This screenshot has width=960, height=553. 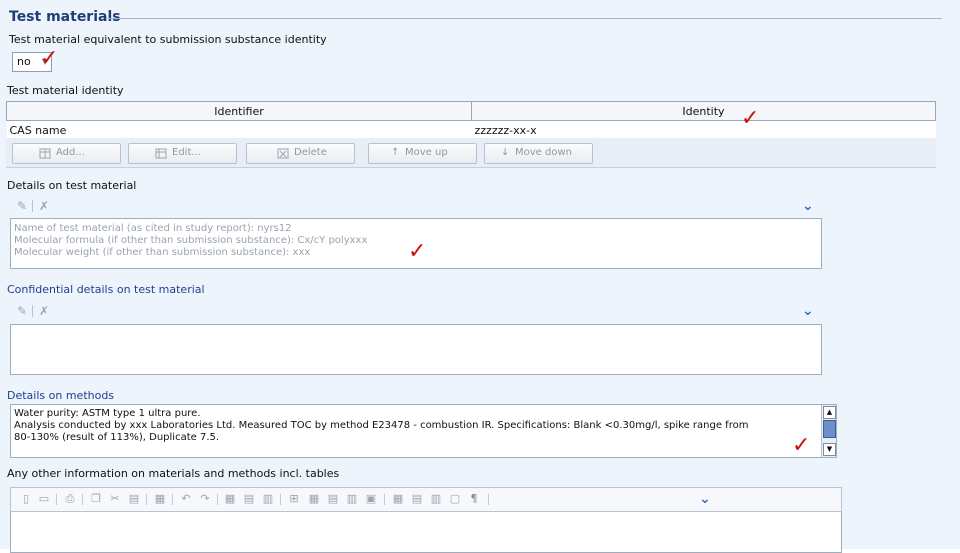 I want to click on column-properties-icon: ▥, so click(x=436, y=499).